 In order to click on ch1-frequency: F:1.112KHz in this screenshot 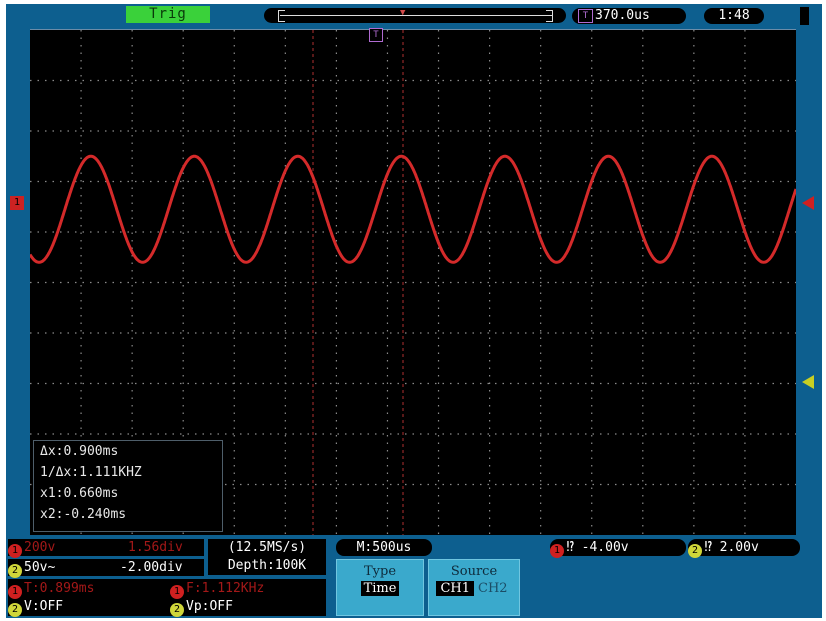, I will do `click(225, 588)`.